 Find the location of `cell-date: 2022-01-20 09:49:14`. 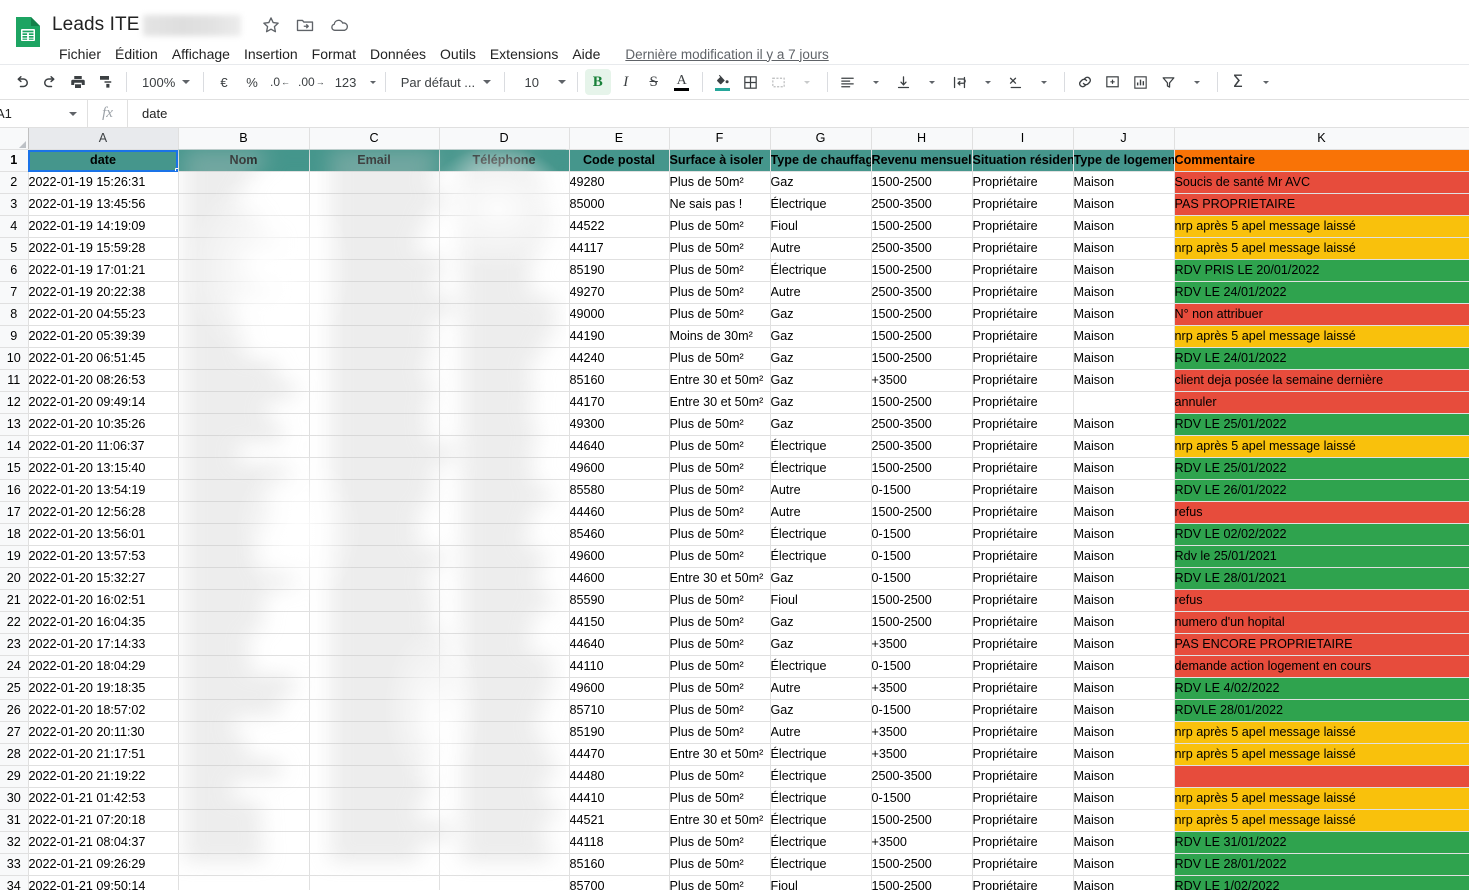

cell-date: 2022-01-20 09:49:14 is located at coordinates (103, 402).